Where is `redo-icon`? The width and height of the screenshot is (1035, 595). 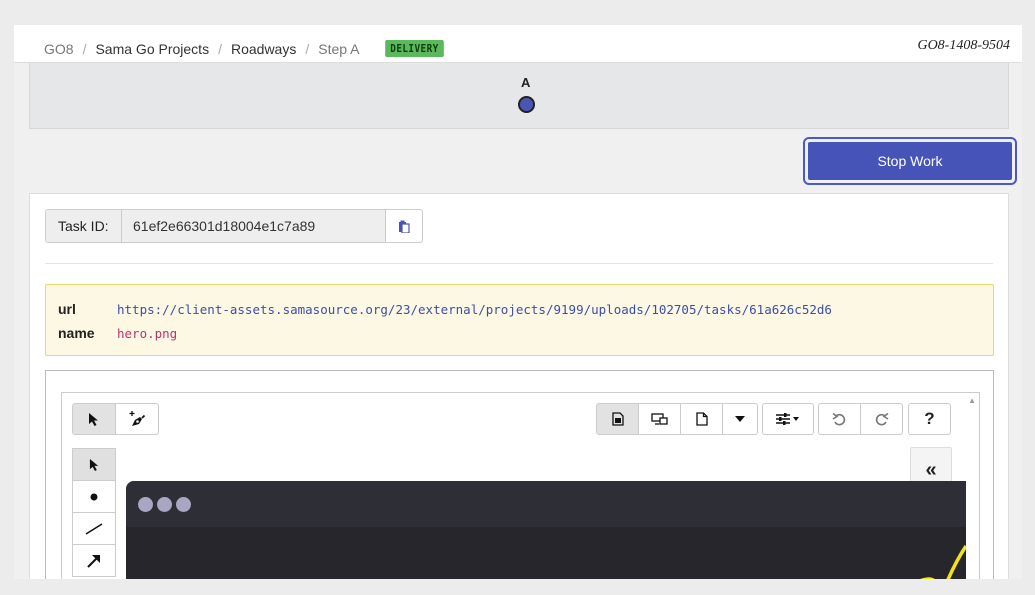 redo-icon is located at coordinates (882, 418).